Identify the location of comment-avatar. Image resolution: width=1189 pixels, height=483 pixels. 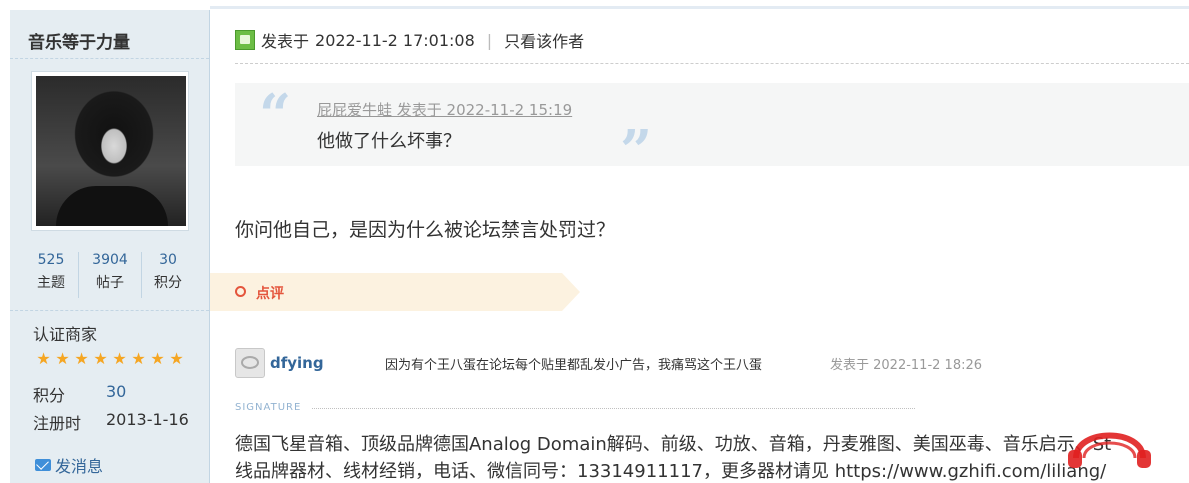
(250, 363).